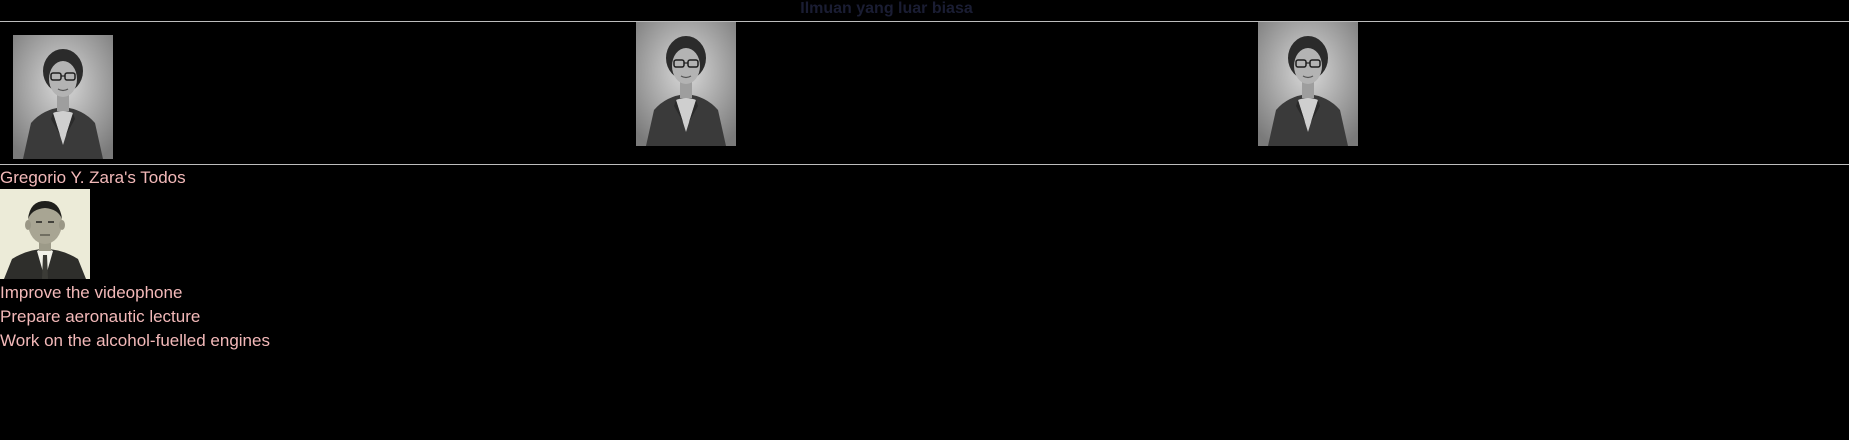 This screenshot has height=440, width=1849. What do you see at coordinates (886, 8) in the screenshot?
I see `page-title: Ilmuan yang luar biasa` at bounding box center [886, 8].